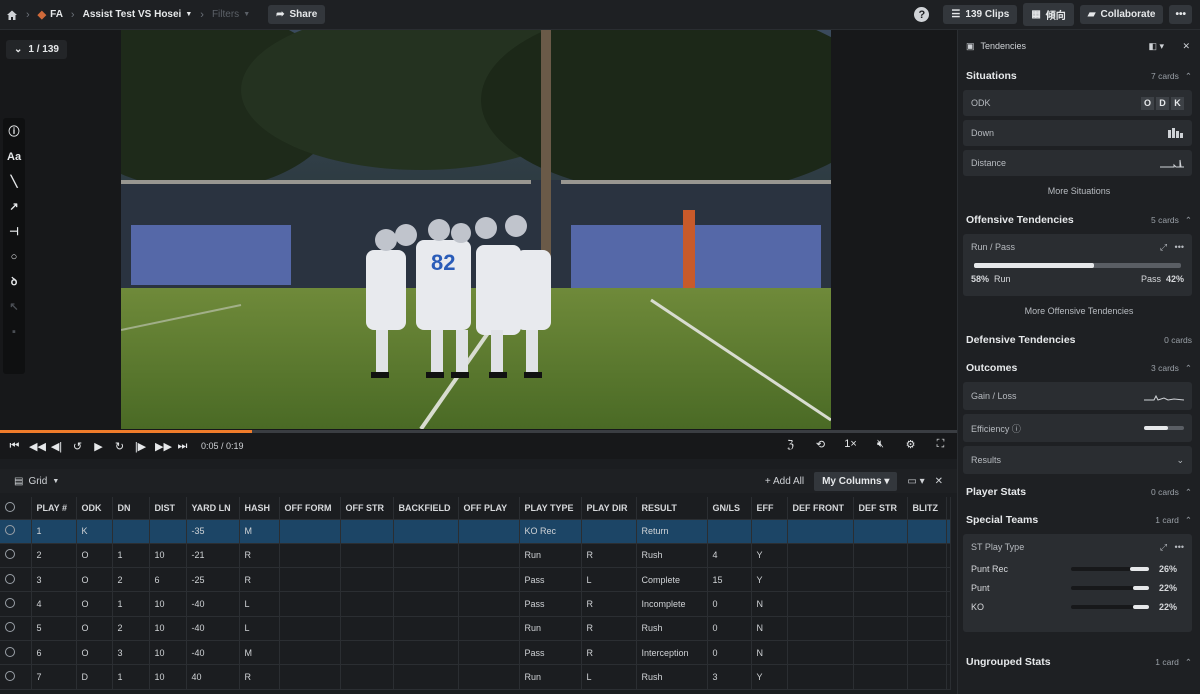 This screenshot has width=1200, height=694. I want to click on table-cell: 7, so click(54, 677).